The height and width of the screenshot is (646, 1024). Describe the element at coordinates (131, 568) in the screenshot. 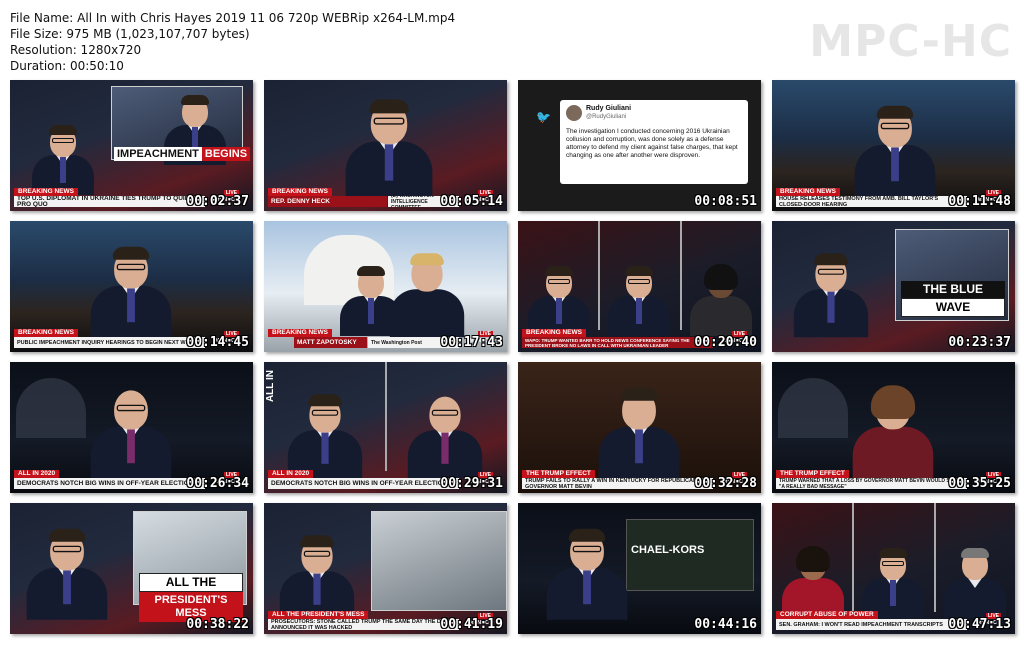

I see `thumbnail-13: ALL THE PRESIDENT'S MESS 00:38:22` at that location.